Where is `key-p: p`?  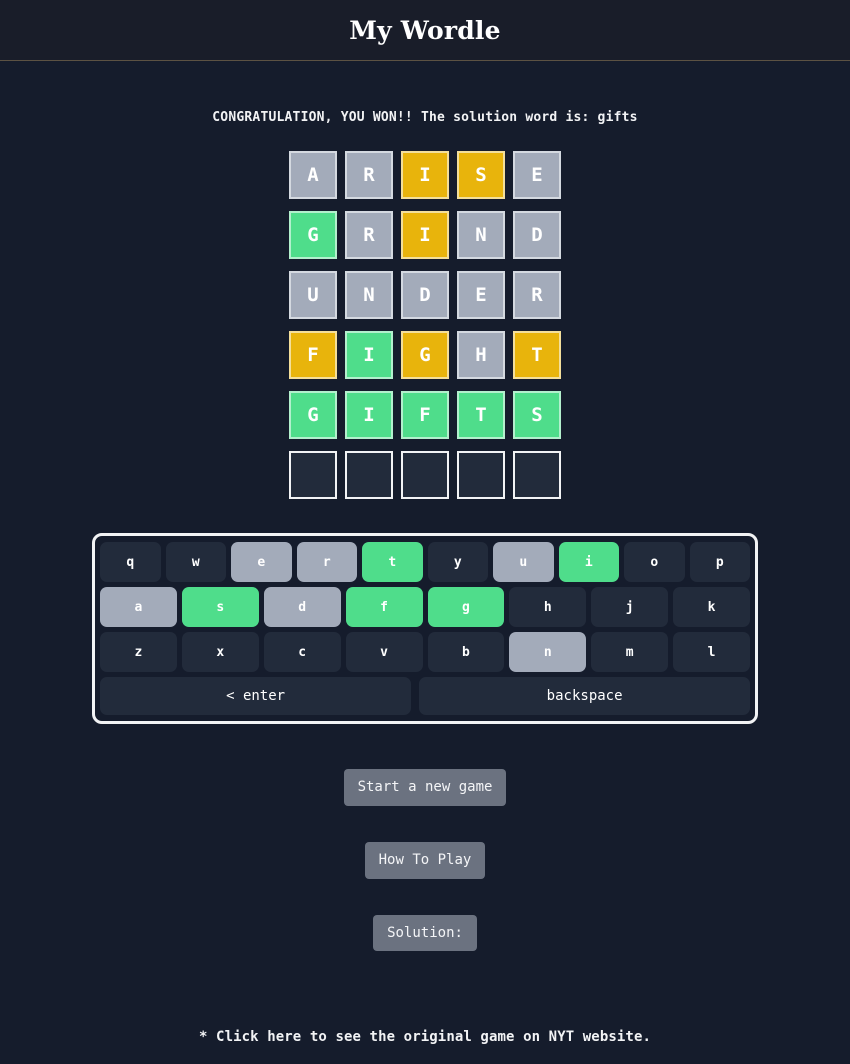
key-p: p is located at coordinates (719, 562).